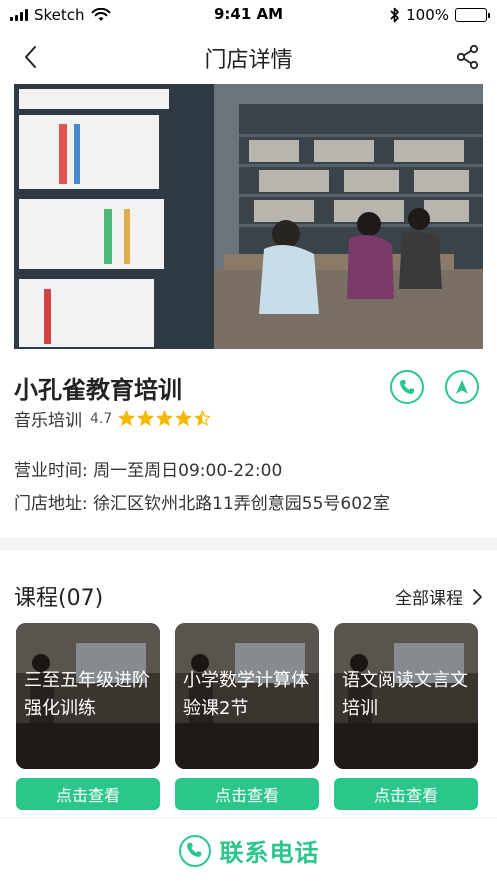 The width and height of the screenshot is (497, 883). What do you see at coordinates (101, 418) in the screenshot?
I see `rating-score: 4.7` at bounding box center [101, 418].